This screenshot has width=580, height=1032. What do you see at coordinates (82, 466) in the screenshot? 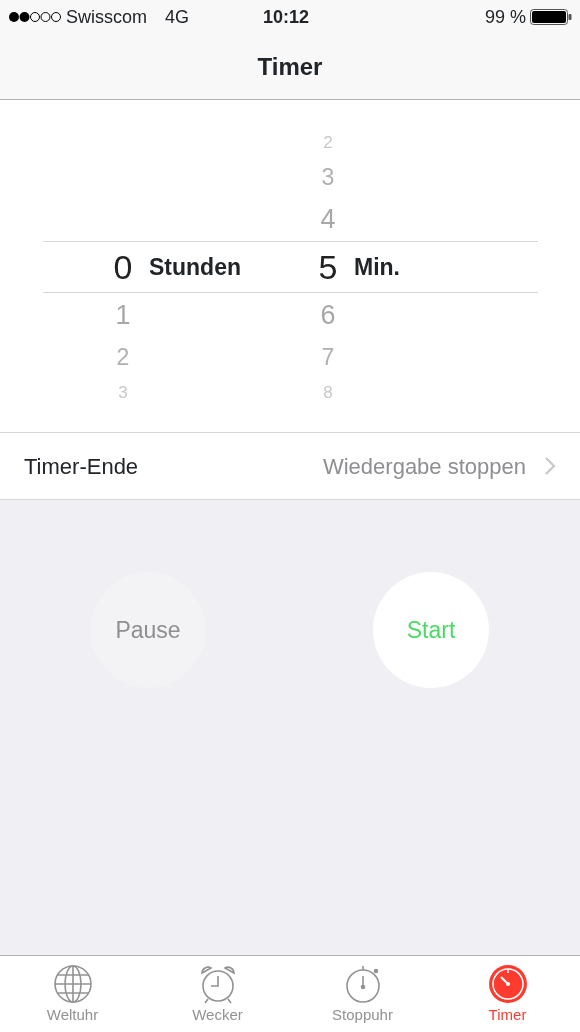
I see `setting-label: Timer-Ende` at bounding box center [82, 466].